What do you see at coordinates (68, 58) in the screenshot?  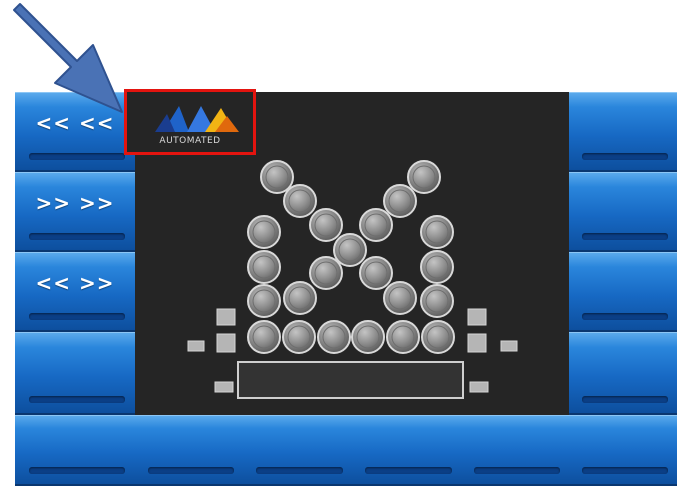 I see `pointer-arrow-icon` at bounding box center [68, 58].